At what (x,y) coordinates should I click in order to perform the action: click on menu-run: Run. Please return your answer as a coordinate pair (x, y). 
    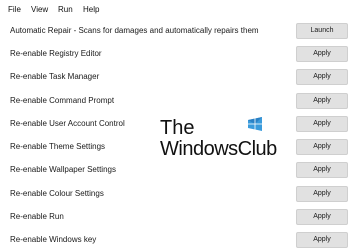
    Looking at the image, I should click on (65, 10).